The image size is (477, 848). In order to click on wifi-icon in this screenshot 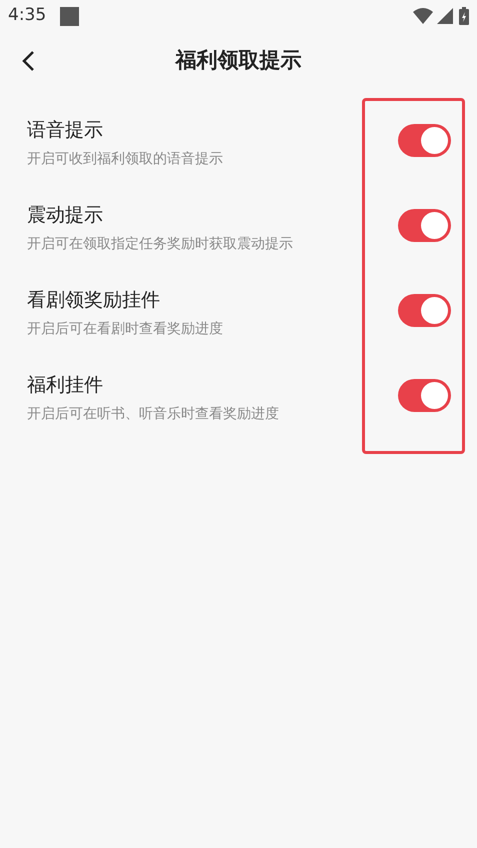, I will do `click(423, 16)`.